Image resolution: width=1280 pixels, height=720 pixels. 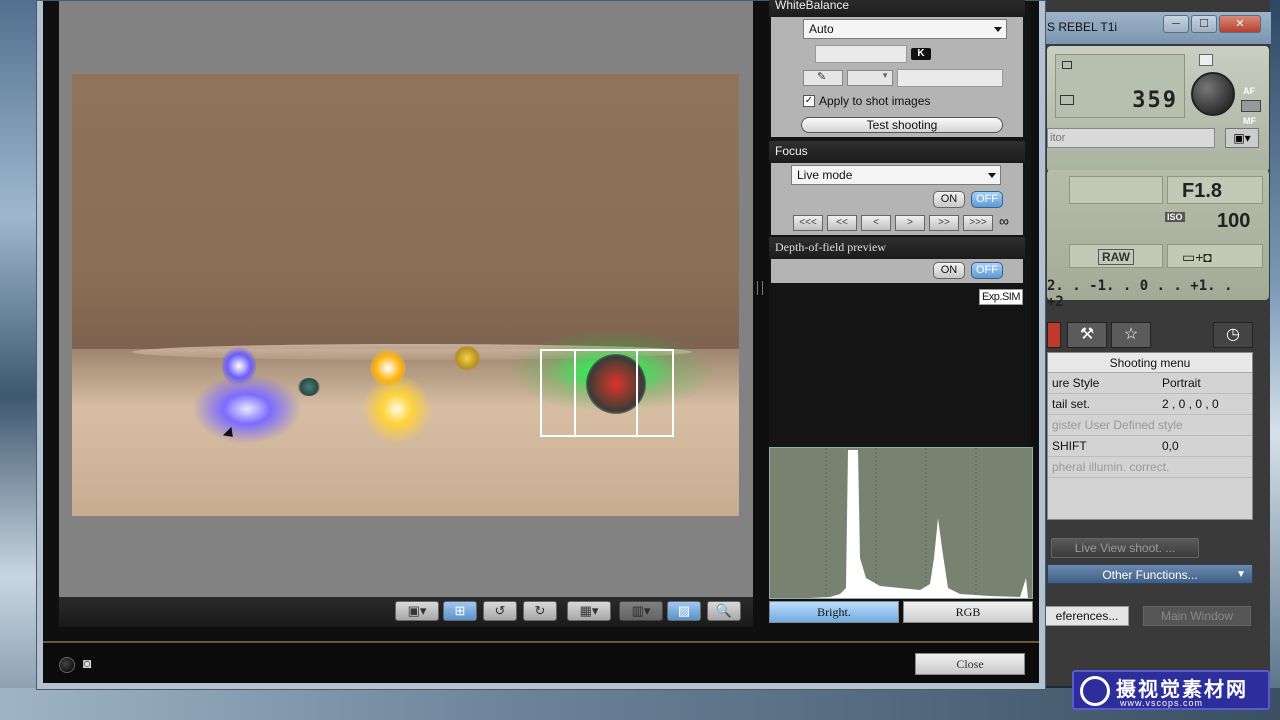 What do you see at coordinates (1251, 106) in the screenshot?
I see `af-mf-switch` at bounding box center [1251, 106].